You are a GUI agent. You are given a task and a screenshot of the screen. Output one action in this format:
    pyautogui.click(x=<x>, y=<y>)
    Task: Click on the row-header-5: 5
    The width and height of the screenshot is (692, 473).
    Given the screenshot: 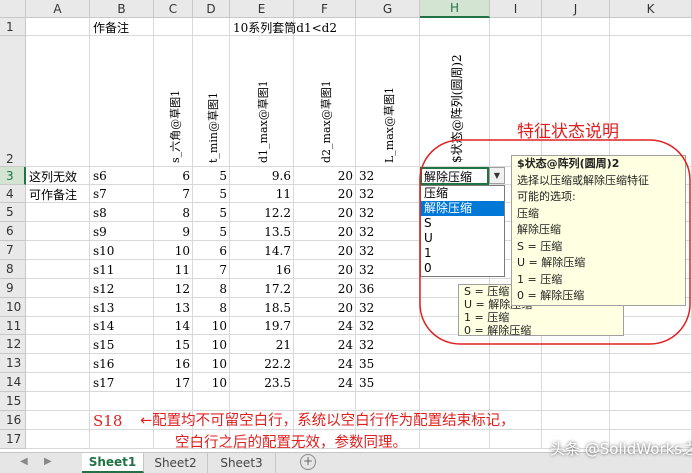 What is the action you would take?
    pyautogui.click(x=13, y=212)
    